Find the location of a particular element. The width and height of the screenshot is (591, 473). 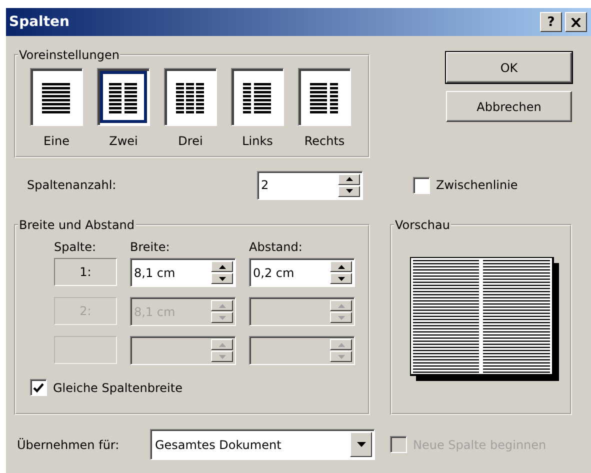

spin-field: 2 is located at coordinates (310, 185).